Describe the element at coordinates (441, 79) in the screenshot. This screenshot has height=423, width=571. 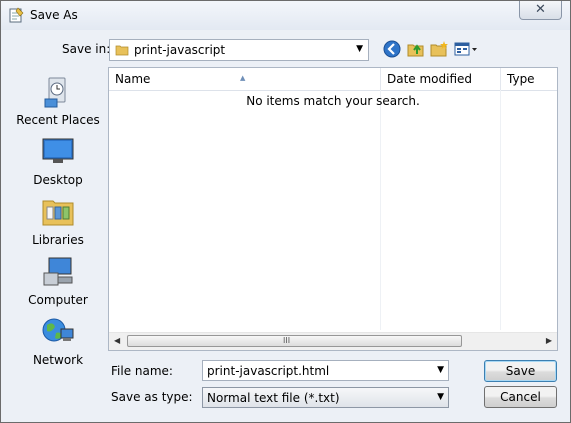
I see `column-header-date-modified: Date modified` at that location.